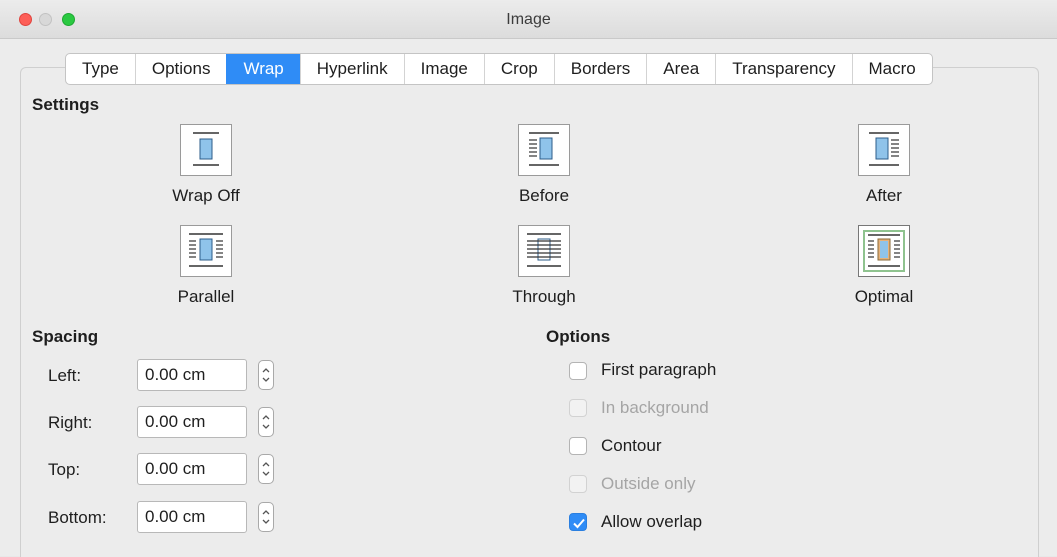 The width and height of the screenshot is (1057, 557). I want to click on wrap-off-option: Wrap Off, so click(206, 165).